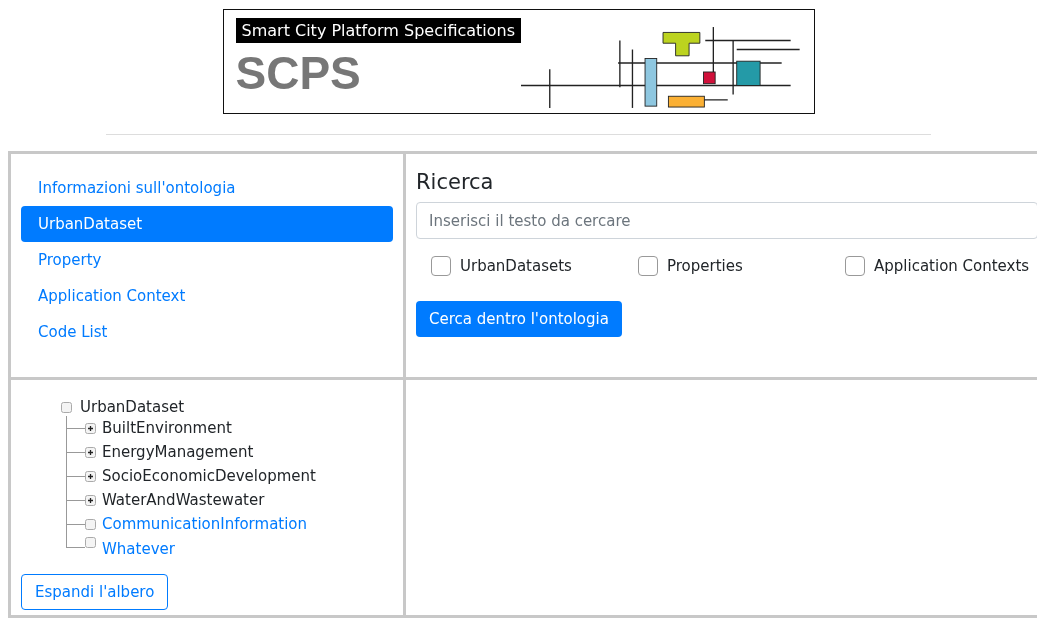 Image resolution: width=1037 pixels, height=621 pixels. Describe the element at coordinates (138, 549) in the screenshot. I see `tree-link: Whatever` at that location.